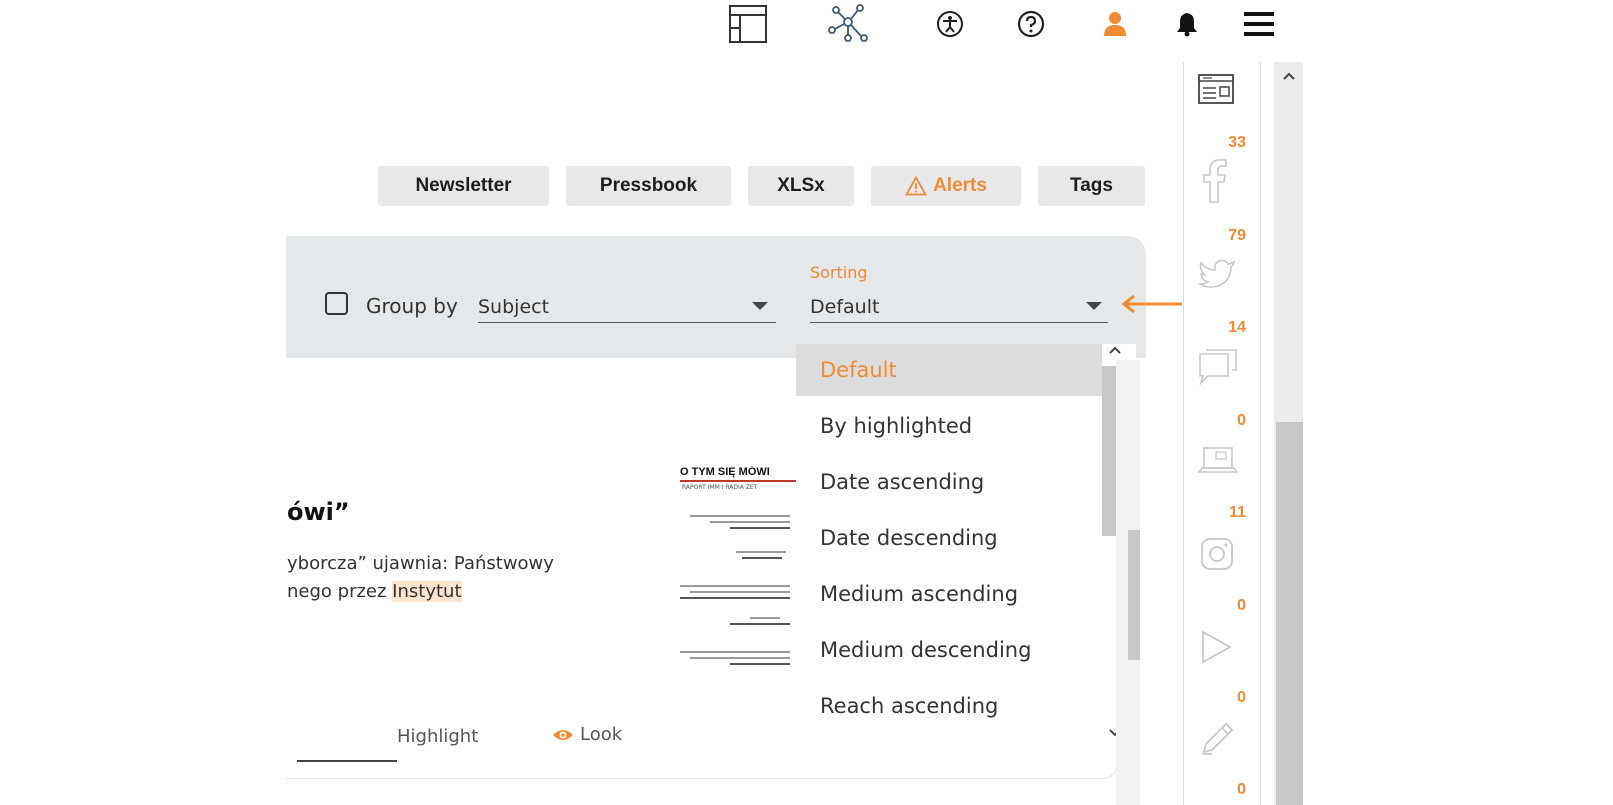 This screenshot has width=1613, height=805. I want to click on xlsx-button: XLSx, so click(801, 186).